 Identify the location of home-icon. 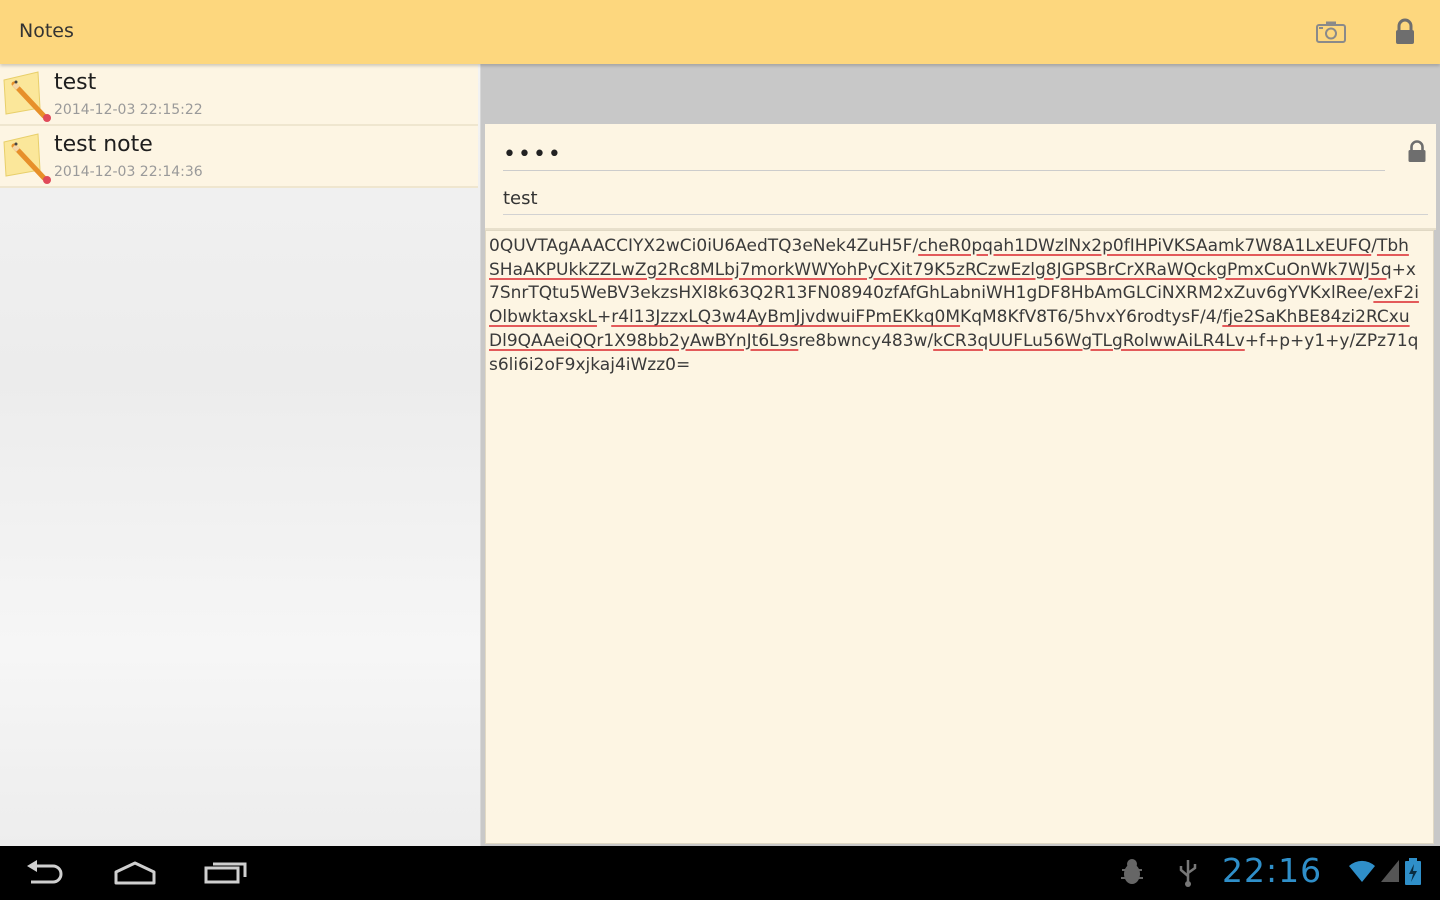
(135, 873).